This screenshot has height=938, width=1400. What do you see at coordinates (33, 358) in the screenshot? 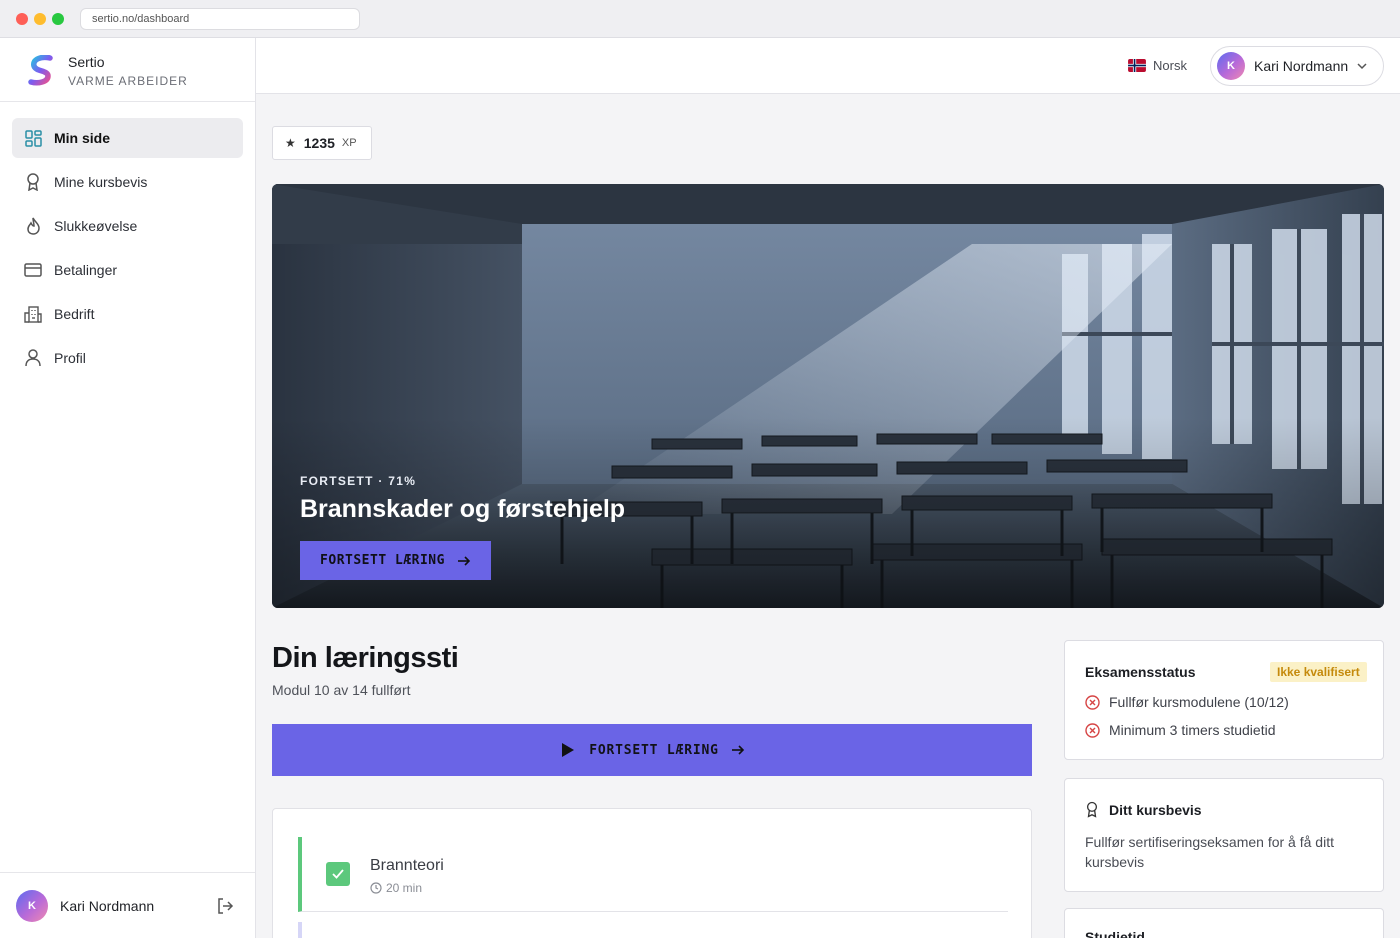
I see `user-icon` at bounding box center [33, 358].